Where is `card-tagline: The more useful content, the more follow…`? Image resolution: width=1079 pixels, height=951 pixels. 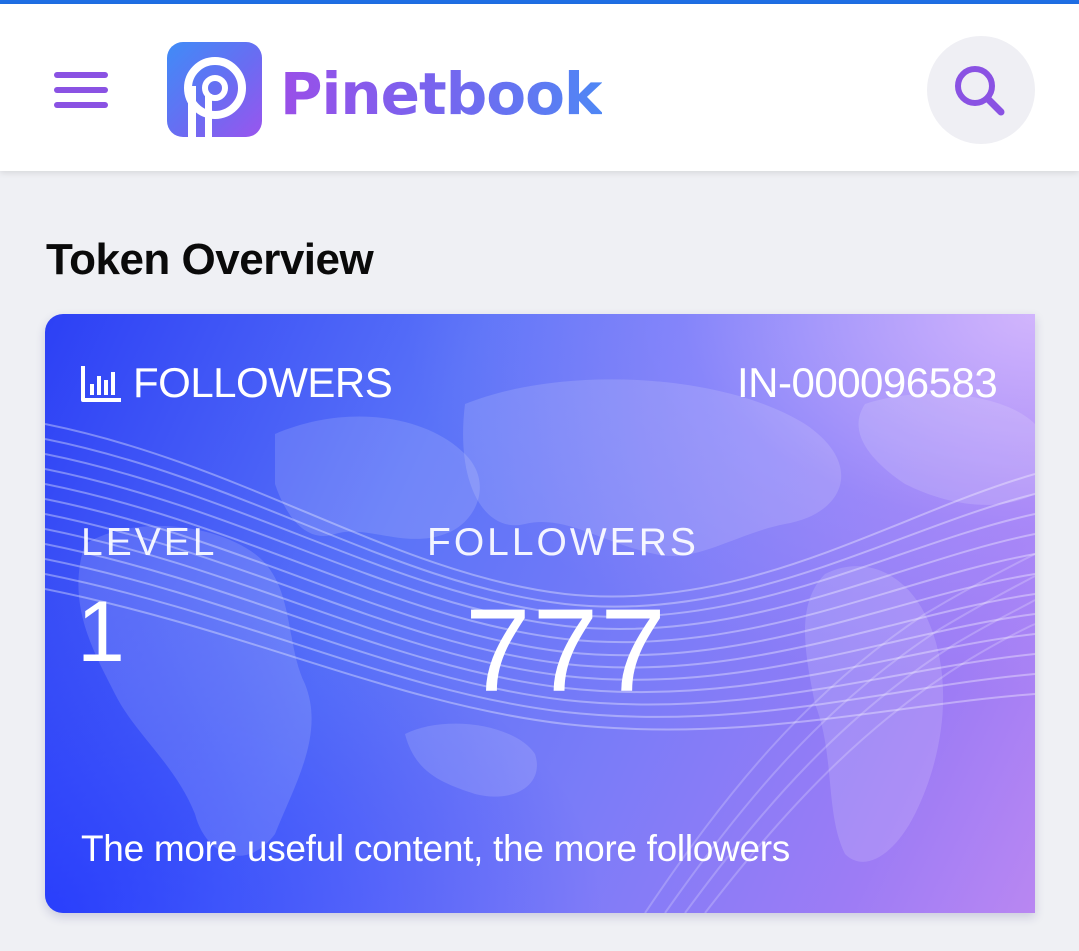 card-tagline: The more useful content, the more follow… is located at coordinates (435, 848).